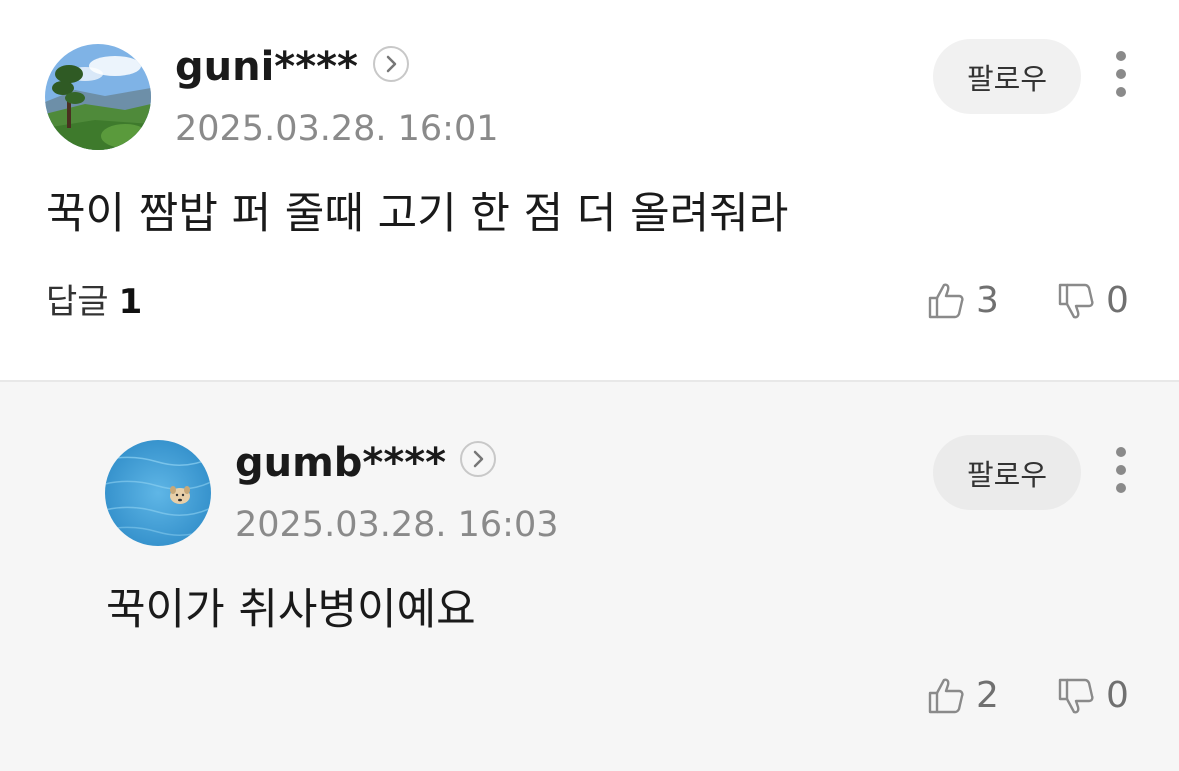  I want to click on reply-count-number: 1, so click(130, 302).